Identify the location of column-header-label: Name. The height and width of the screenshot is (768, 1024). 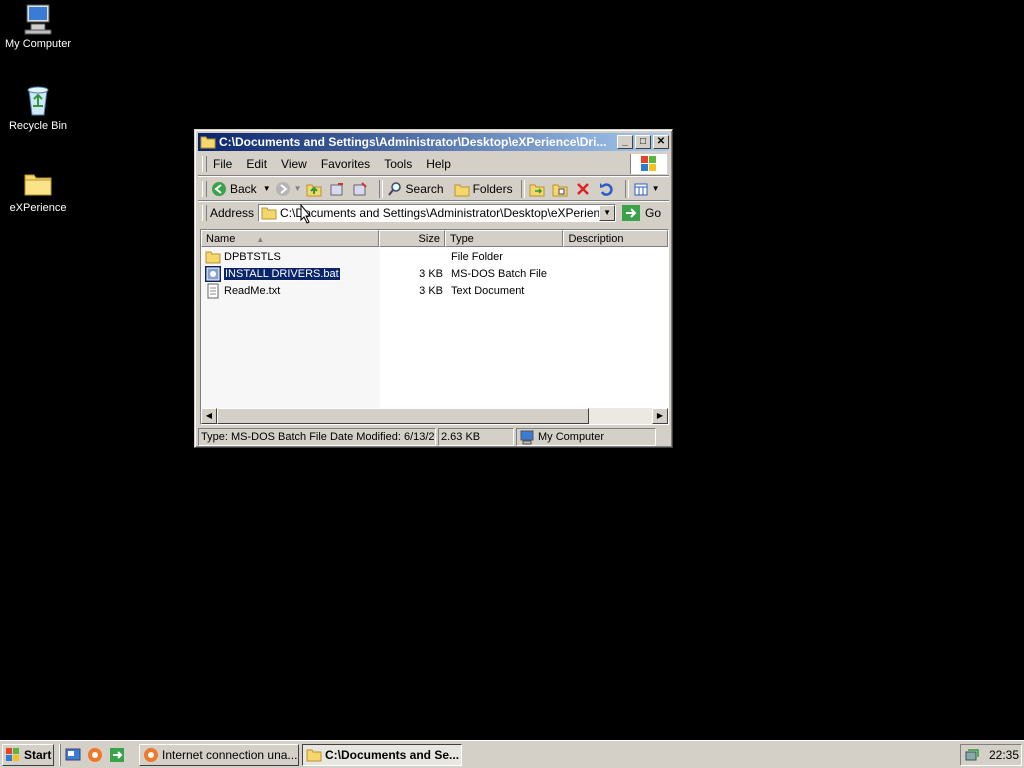
(221, 239).